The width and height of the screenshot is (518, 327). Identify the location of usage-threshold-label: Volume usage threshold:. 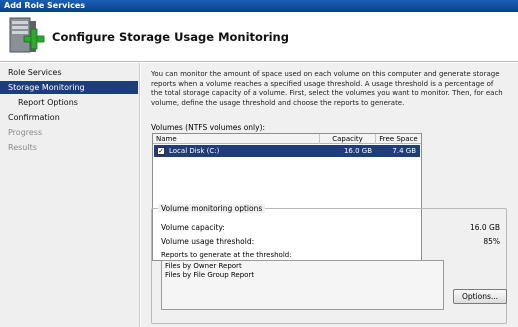
(208, 241).